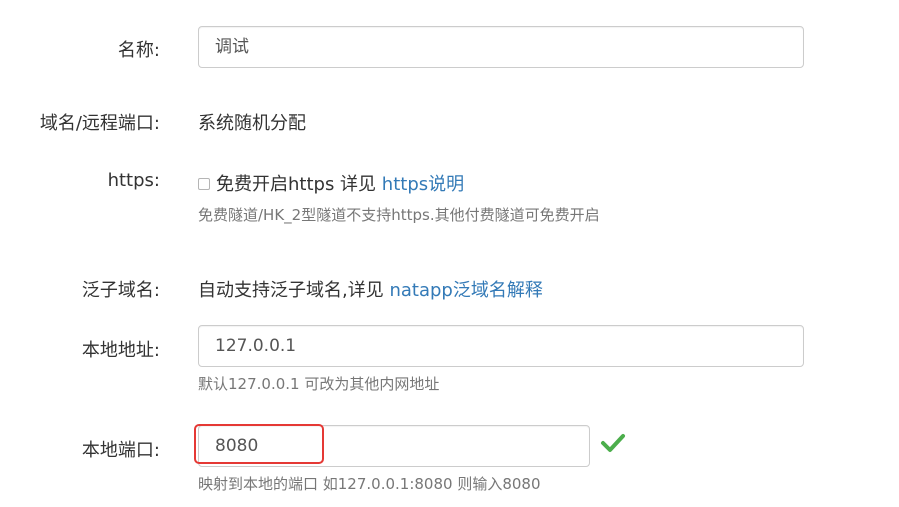 Image resolution: width=899 pixels, height=507 pixels. Describe the element at coordinates (423, 184) in the screenshot. I see `https-docs-link: https说明` at that location.